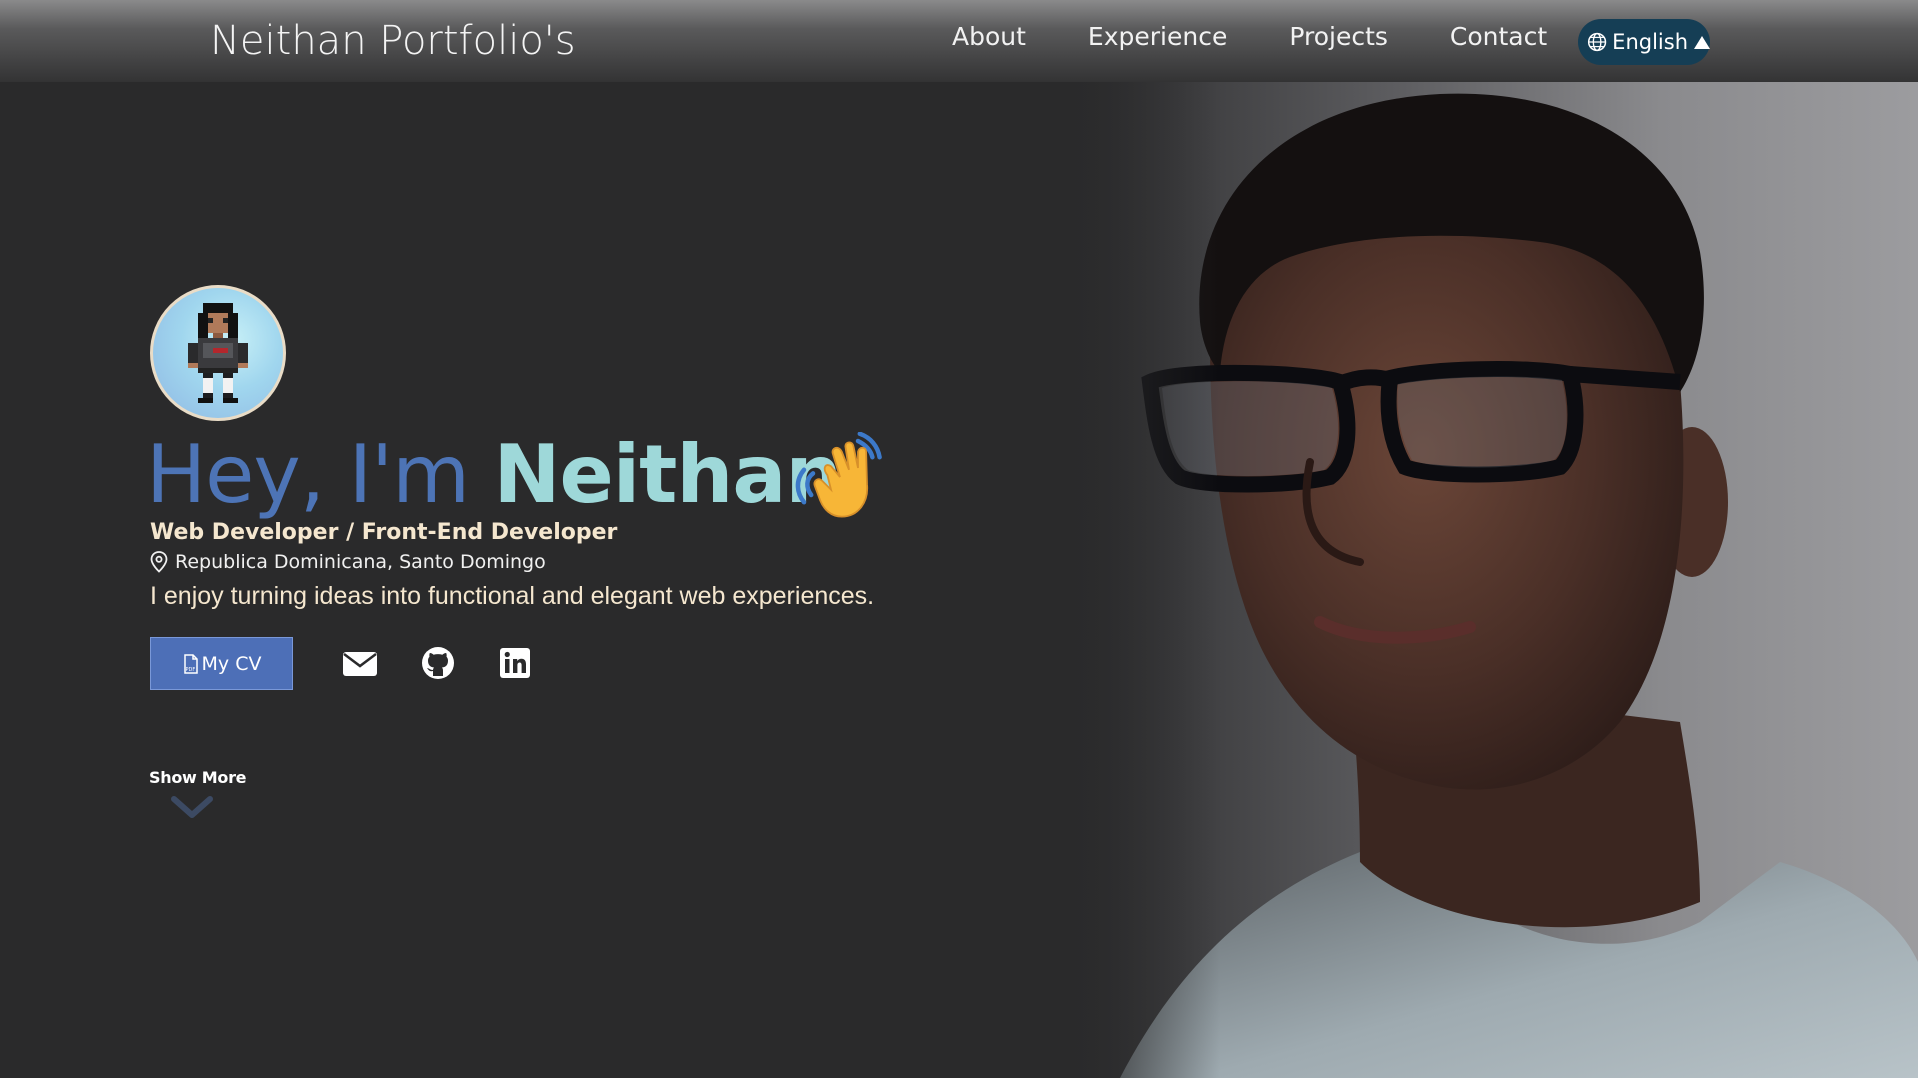 The height and width of the screenshot is (1078, 1918). What do you see at coordinates (1702, 42) in the screenshot?
I see `caret-up-icon` at bounding box center [1702, 42].